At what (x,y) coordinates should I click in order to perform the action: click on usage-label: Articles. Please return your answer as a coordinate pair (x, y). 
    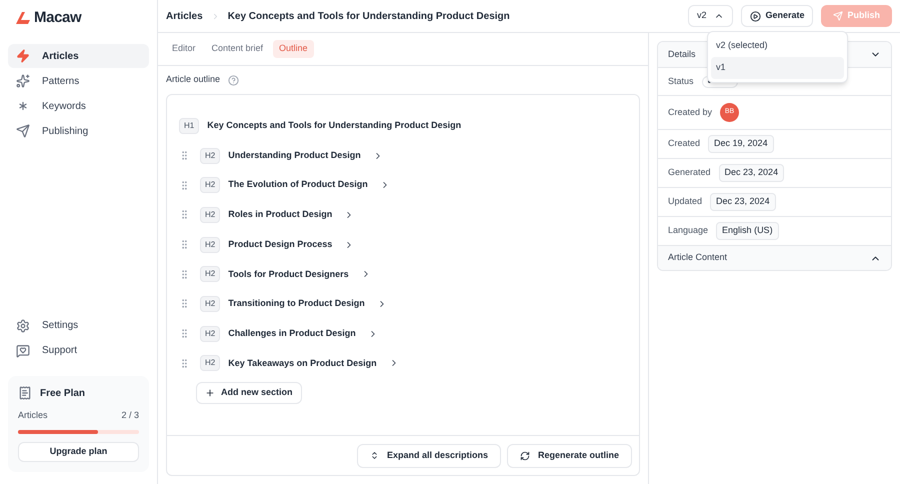
    Looking at the image, I should click on (33, 415).